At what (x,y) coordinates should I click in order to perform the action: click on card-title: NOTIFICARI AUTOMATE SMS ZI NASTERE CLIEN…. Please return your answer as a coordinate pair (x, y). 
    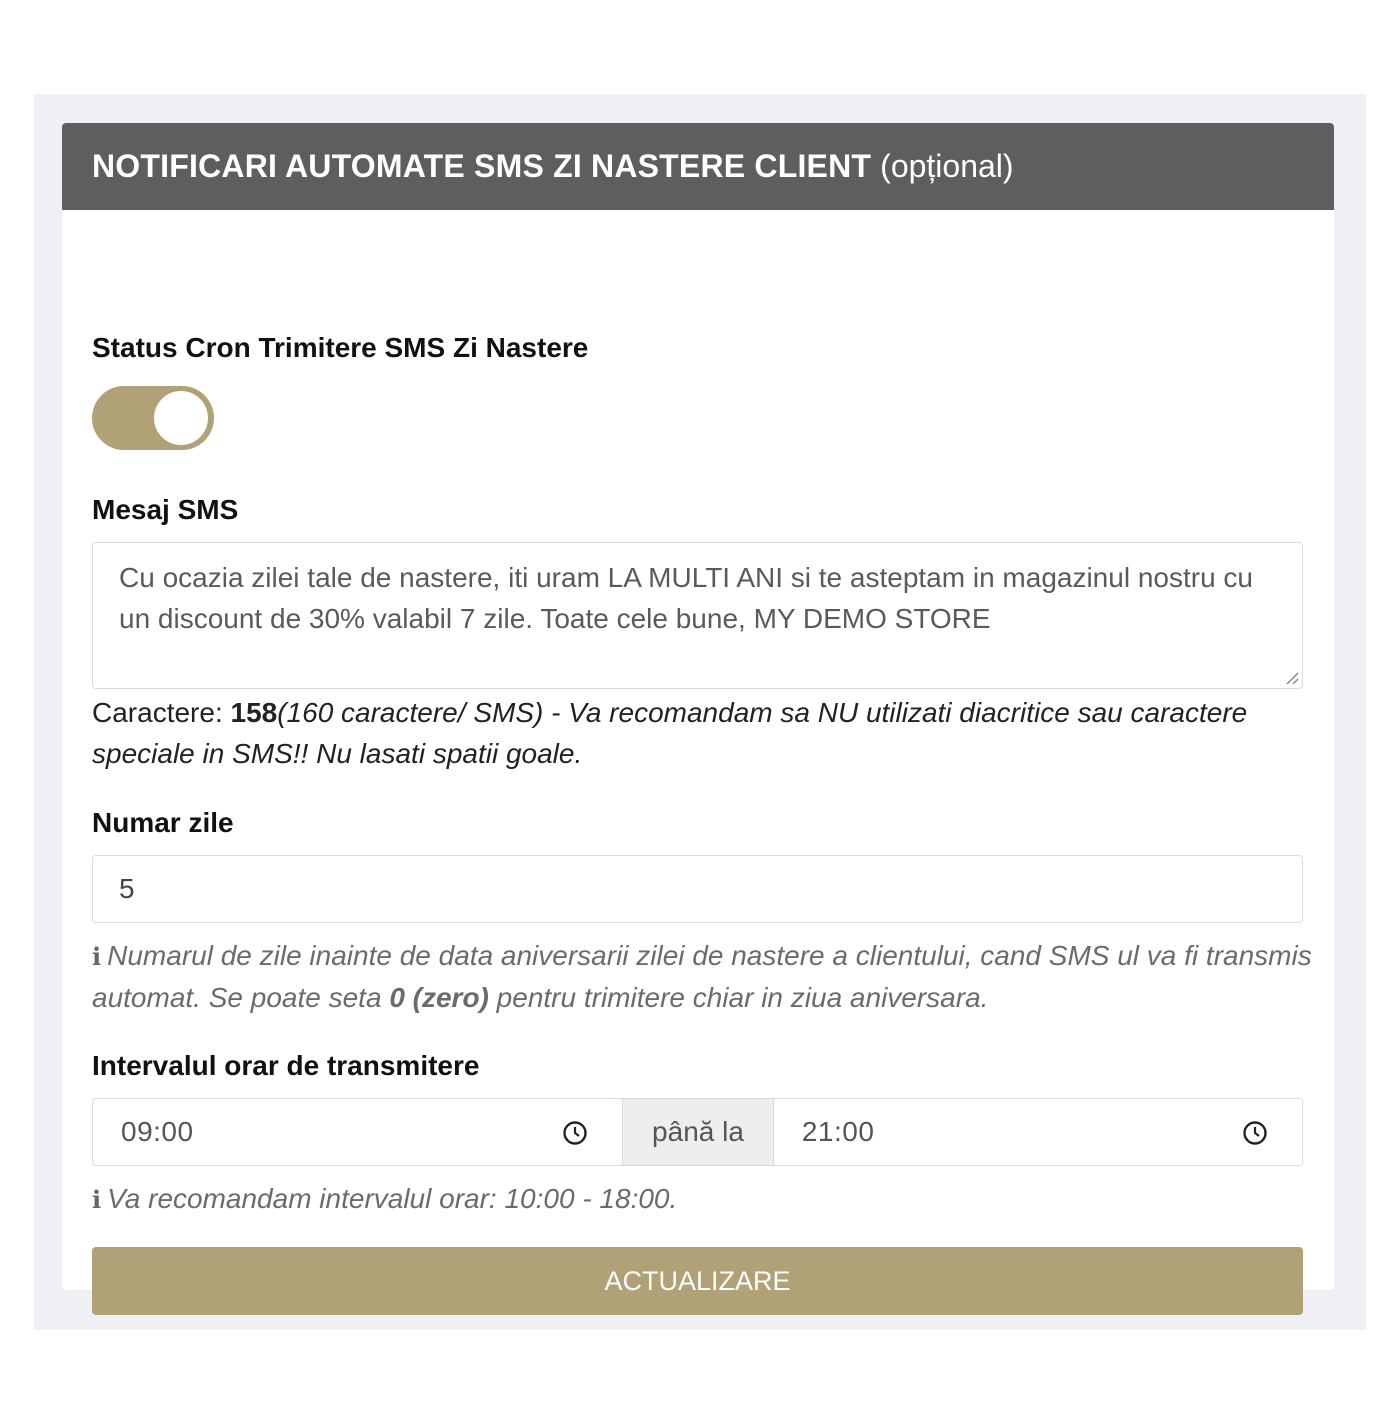
    Looking at the image, I should click on (482, 166).